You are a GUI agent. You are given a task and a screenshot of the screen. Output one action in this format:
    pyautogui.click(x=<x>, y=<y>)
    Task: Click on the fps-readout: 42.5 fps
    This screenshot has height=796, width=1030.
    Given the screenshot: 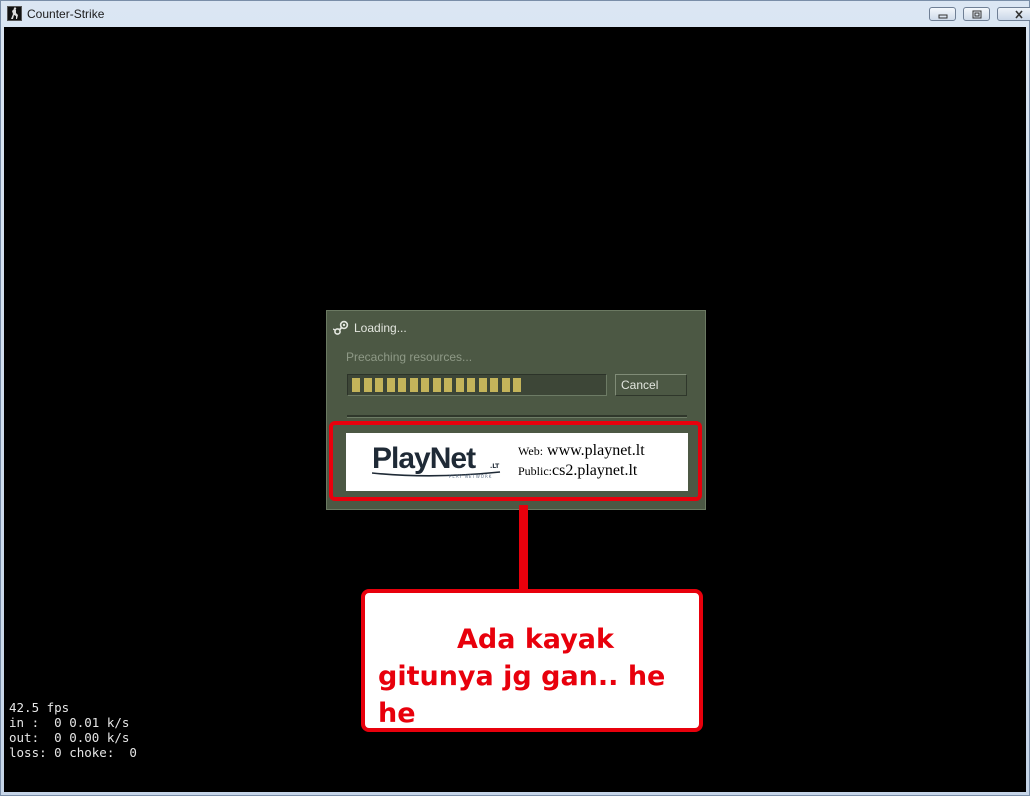 What is the action you would take?
    pyautogui.click(x=39, y=707)
    